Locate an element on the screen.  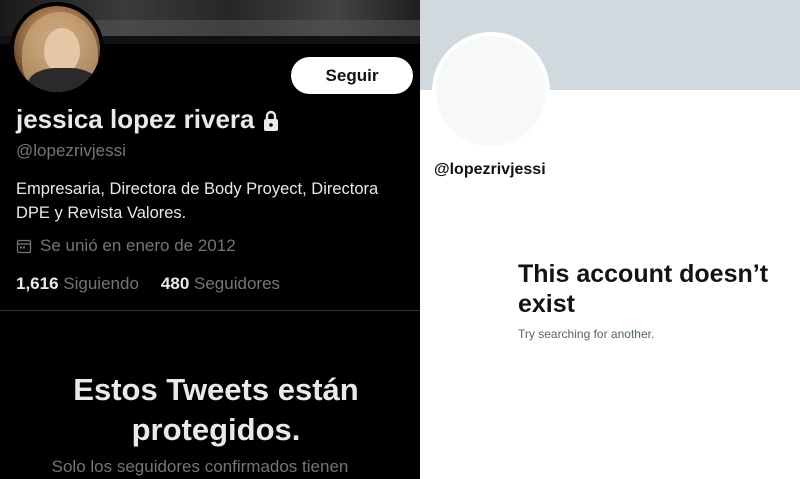
follow-button: Seguir is located at coordinates (352, 75).